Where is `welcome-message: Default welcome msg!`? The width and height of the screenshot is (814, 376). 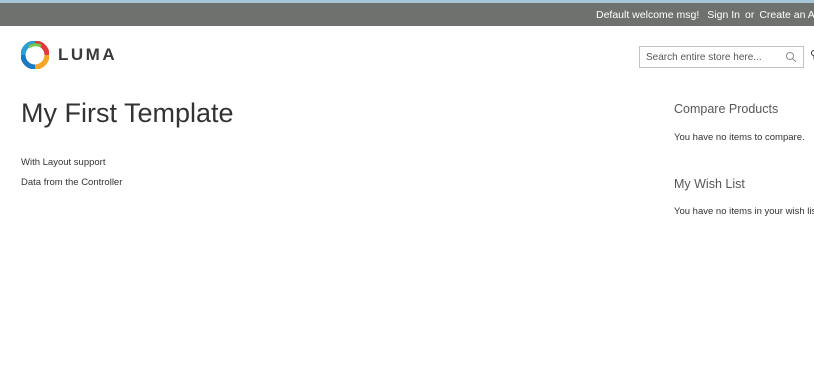 welcome-message: Default welcome msg! is located at coordinates (648, 14).